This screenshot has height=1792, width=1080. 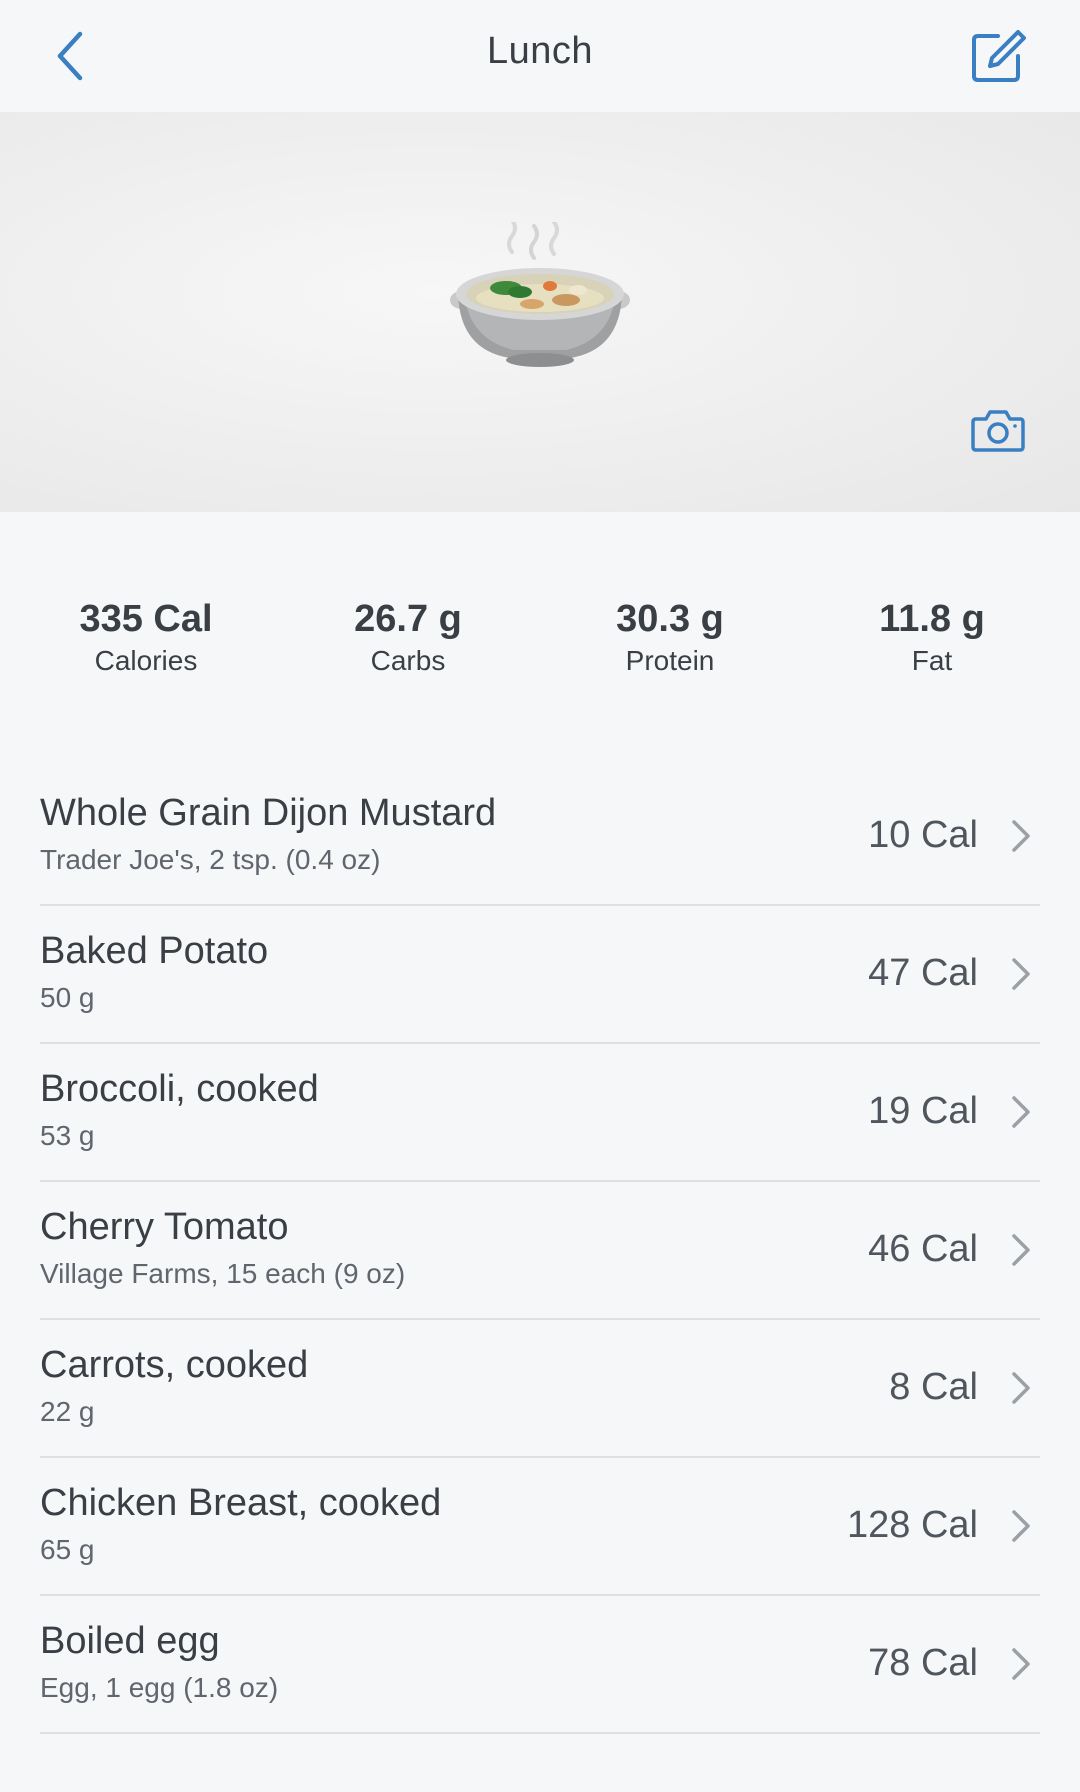 I want to click on macro-label: Carbs, so click(x=408, y=660).